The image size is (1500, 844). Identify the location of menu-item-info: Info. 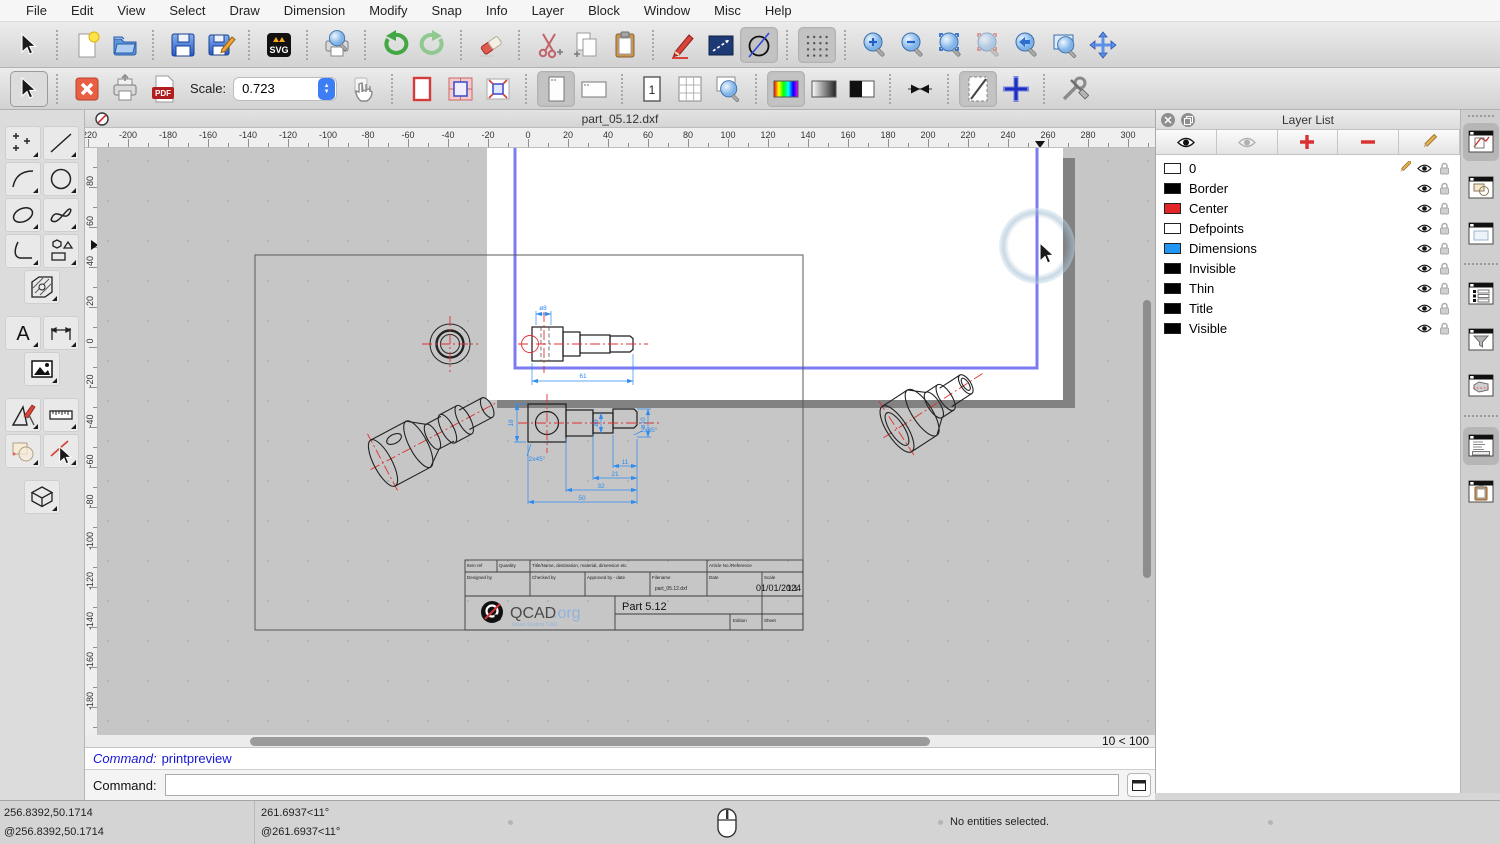
(497, 10).